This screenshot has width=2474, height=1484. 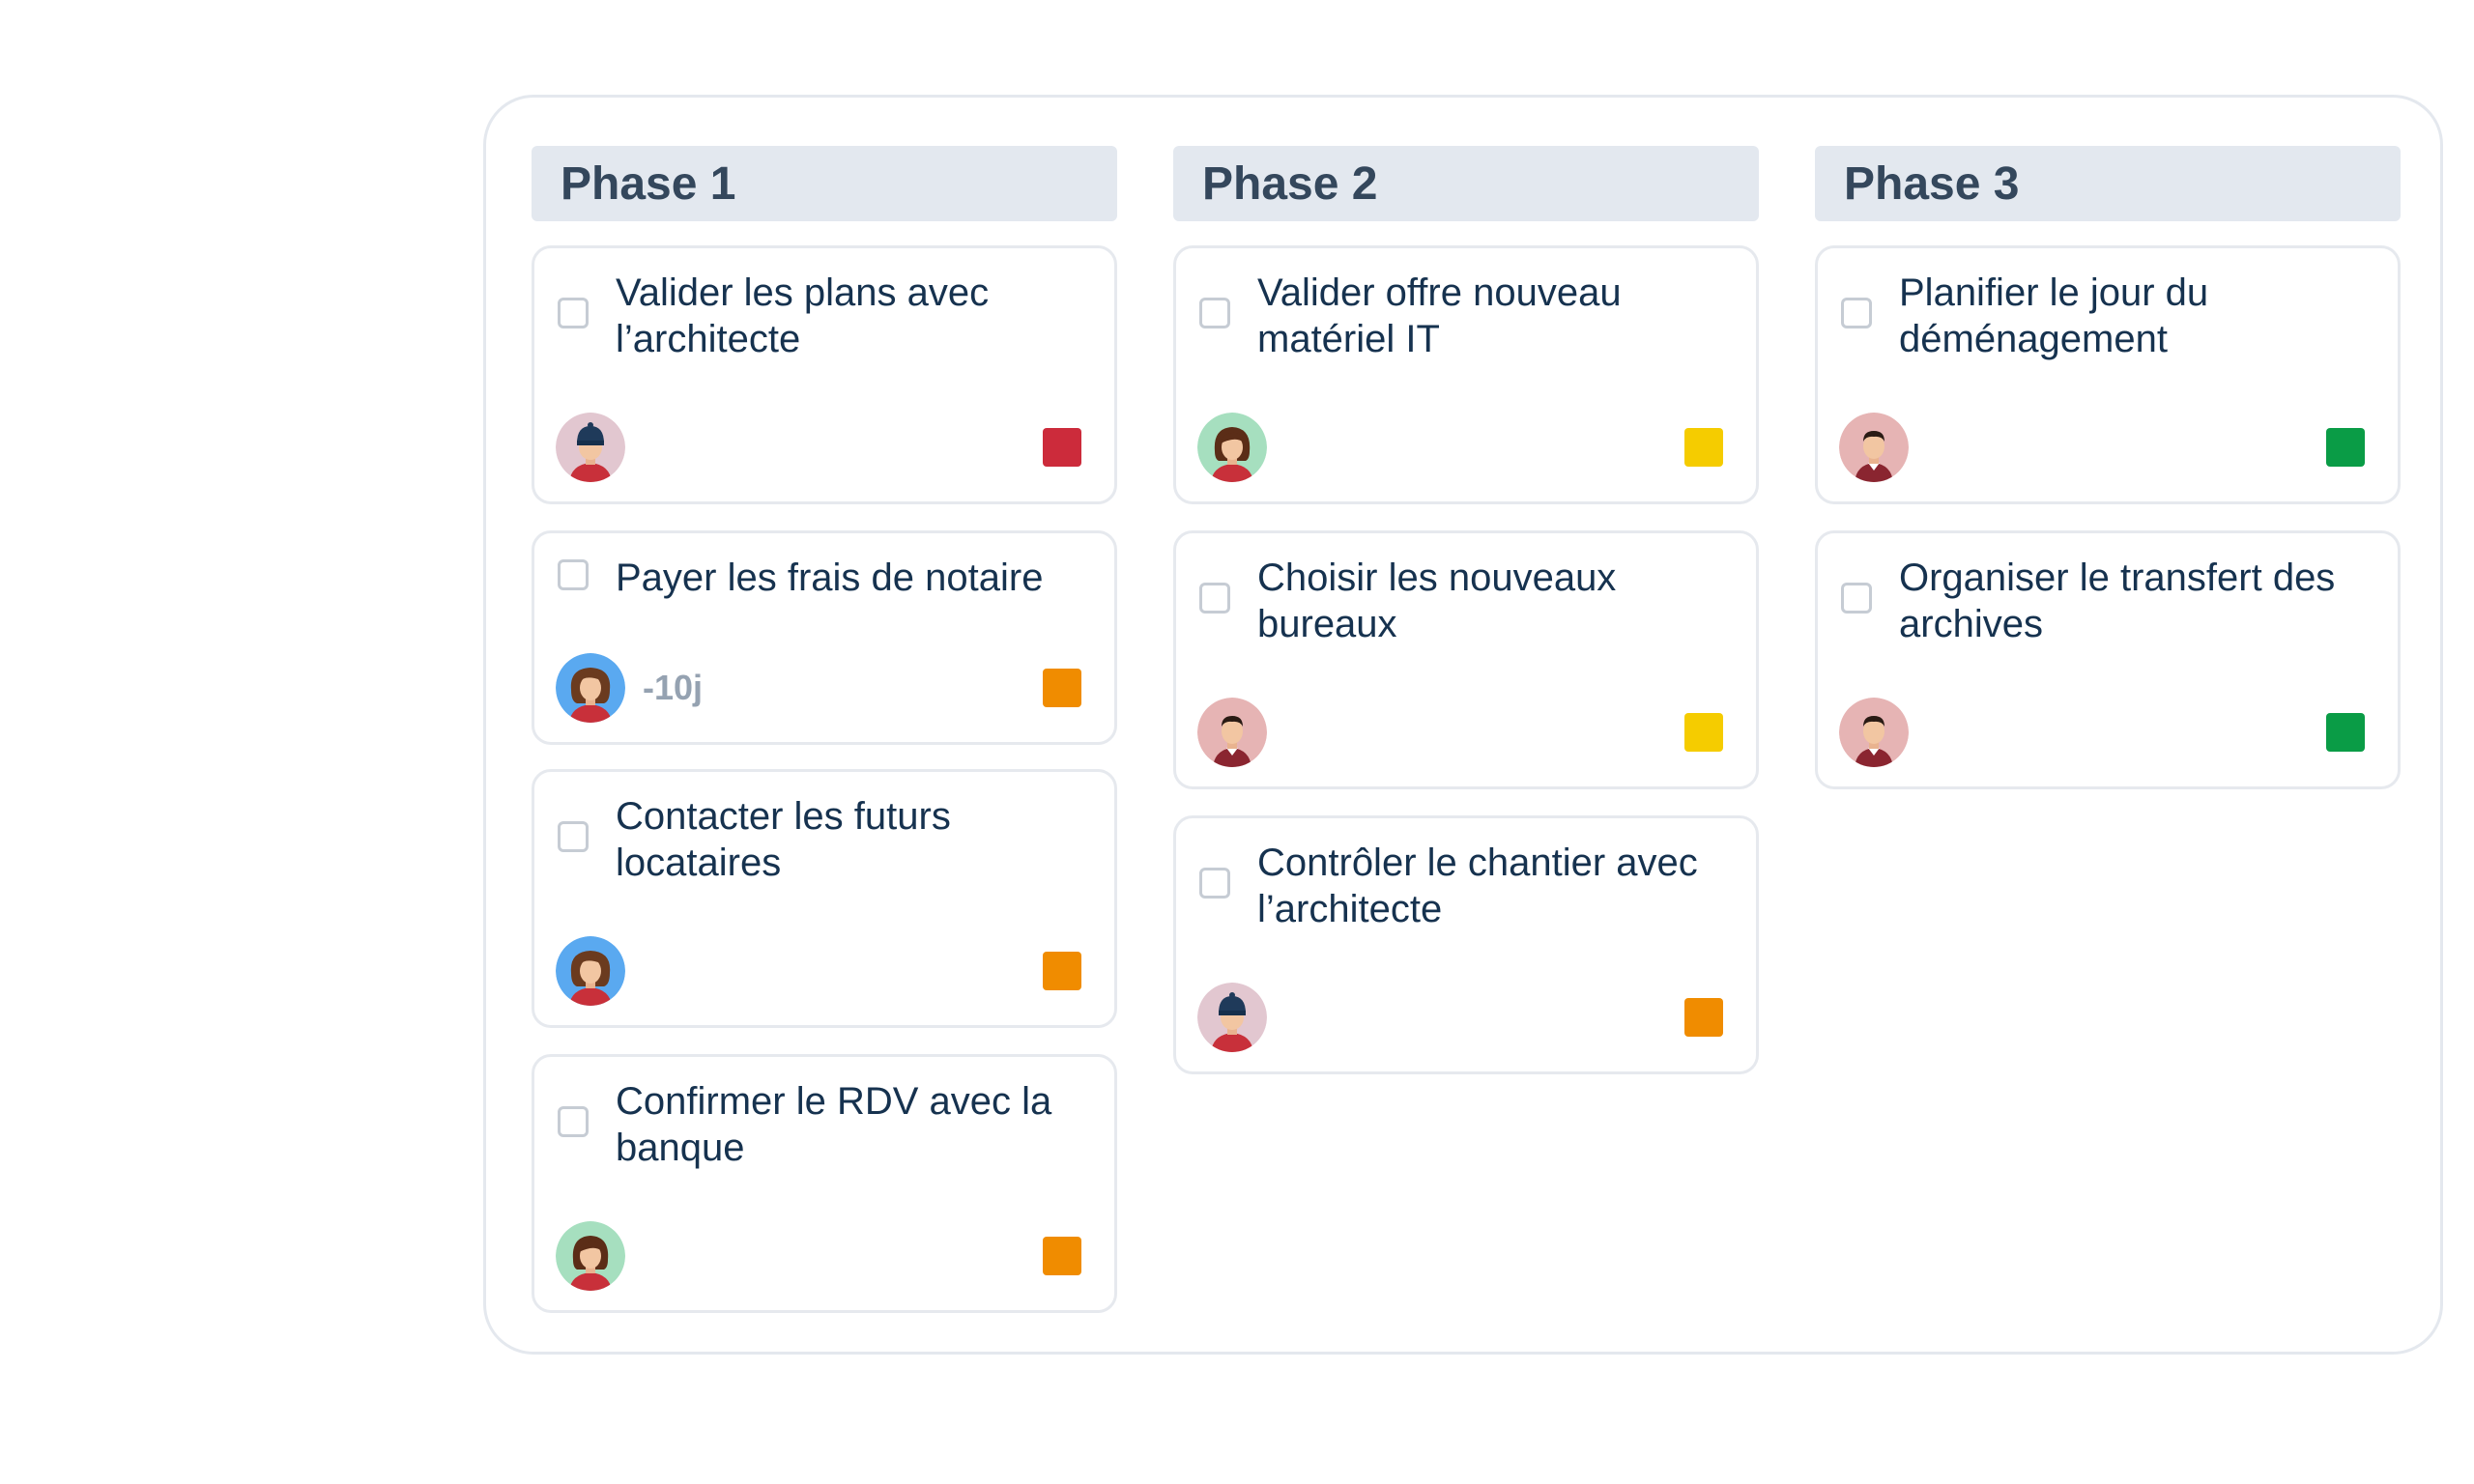 What do you see at coordinates (1440, 316) in the screenshot?
I see `task-title: Valider offre nouveau matériel IT` at bounding box center [1440, 316].